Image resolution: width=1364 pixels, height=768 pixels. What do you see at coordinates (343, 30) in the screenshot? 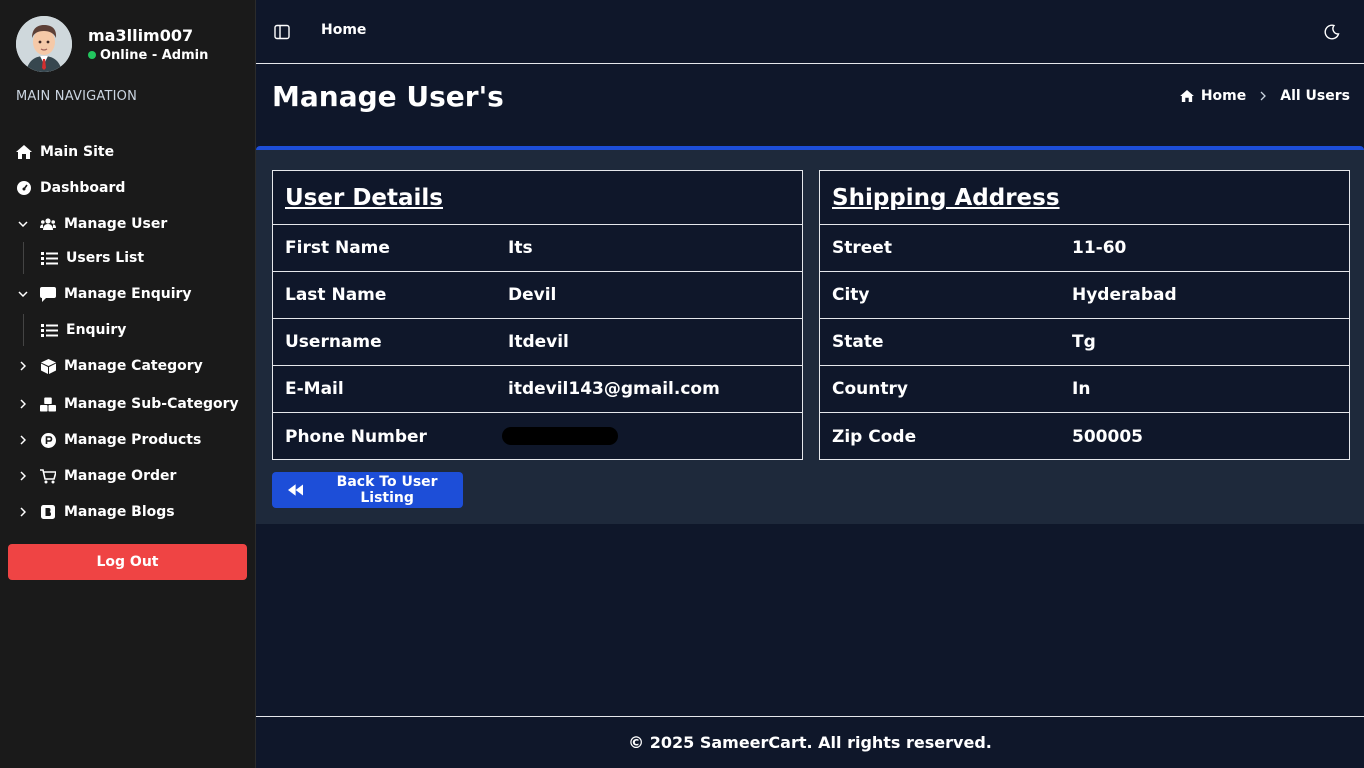
I see `topbar-home-link: Home` at bounding box center [343, 30].